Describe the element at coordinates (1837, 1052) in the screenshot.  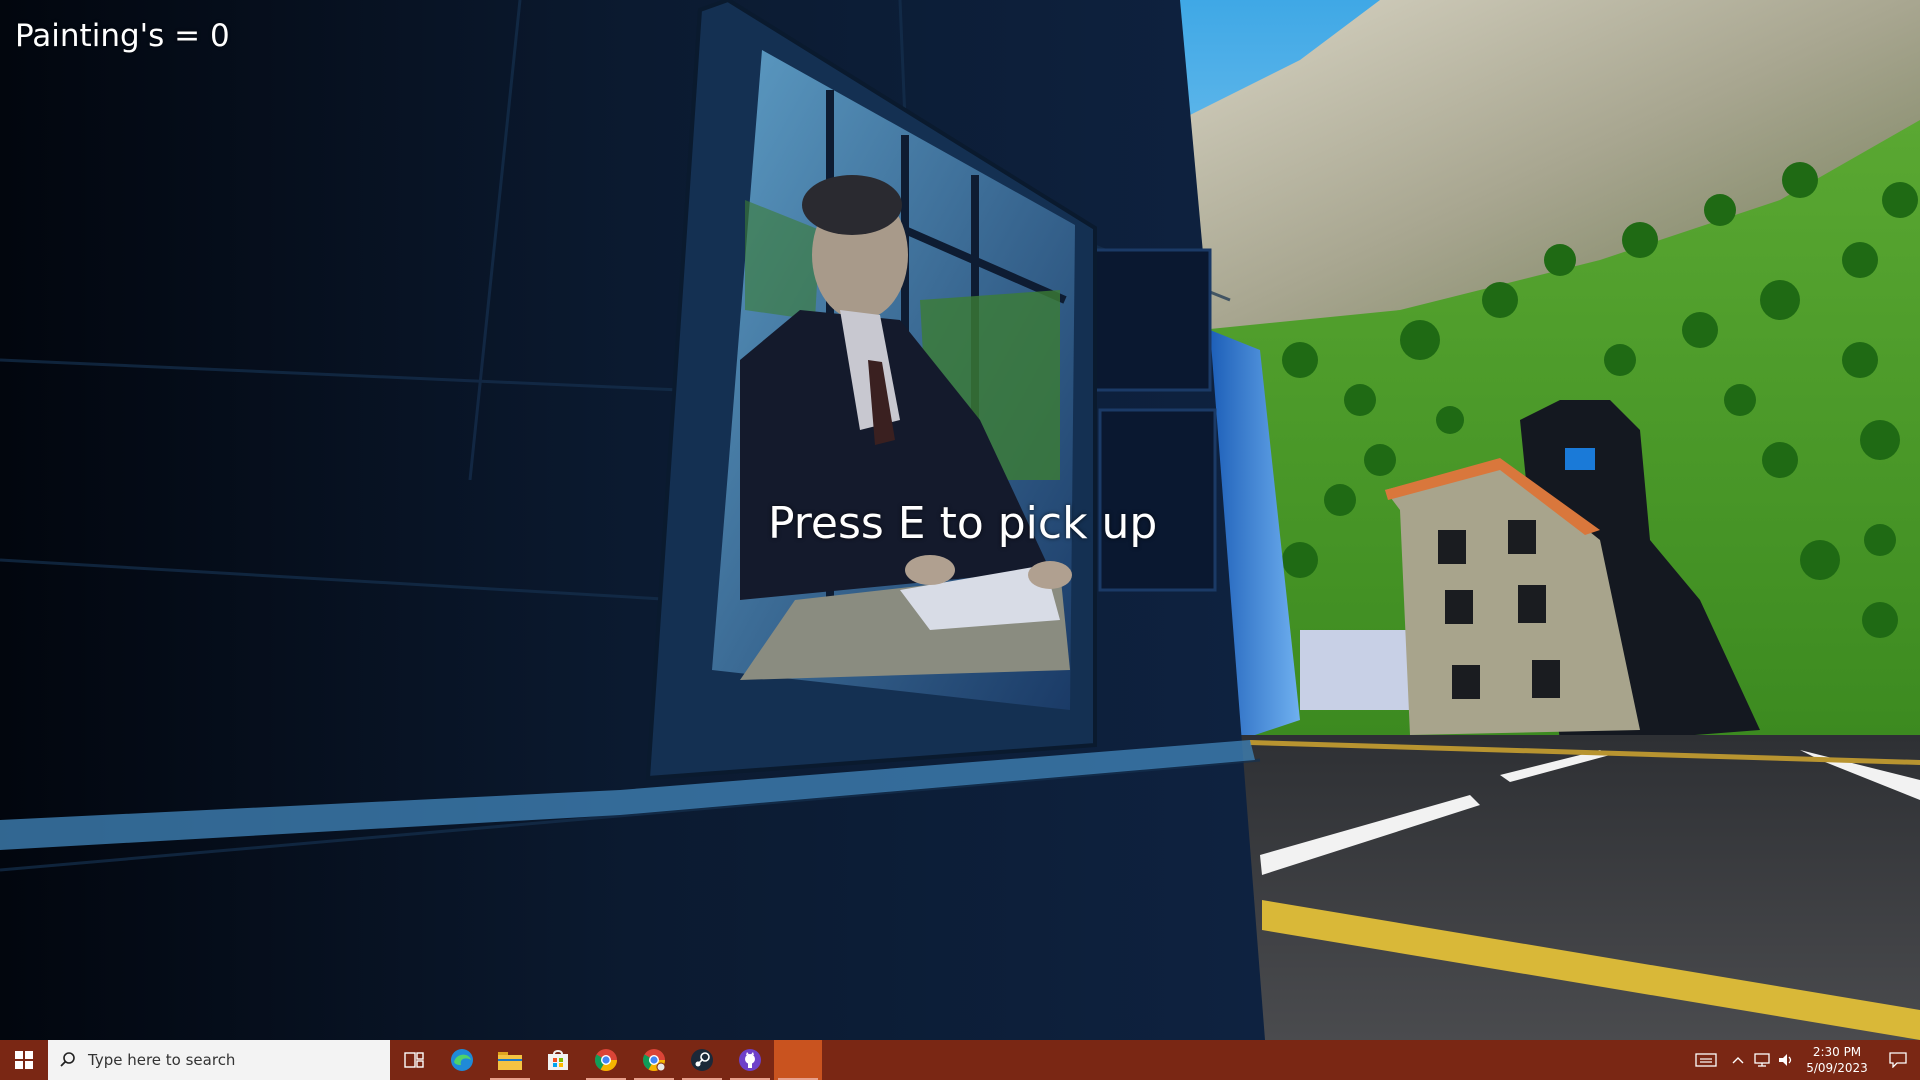
I see `clock-time: 2:30 PM` at that location.